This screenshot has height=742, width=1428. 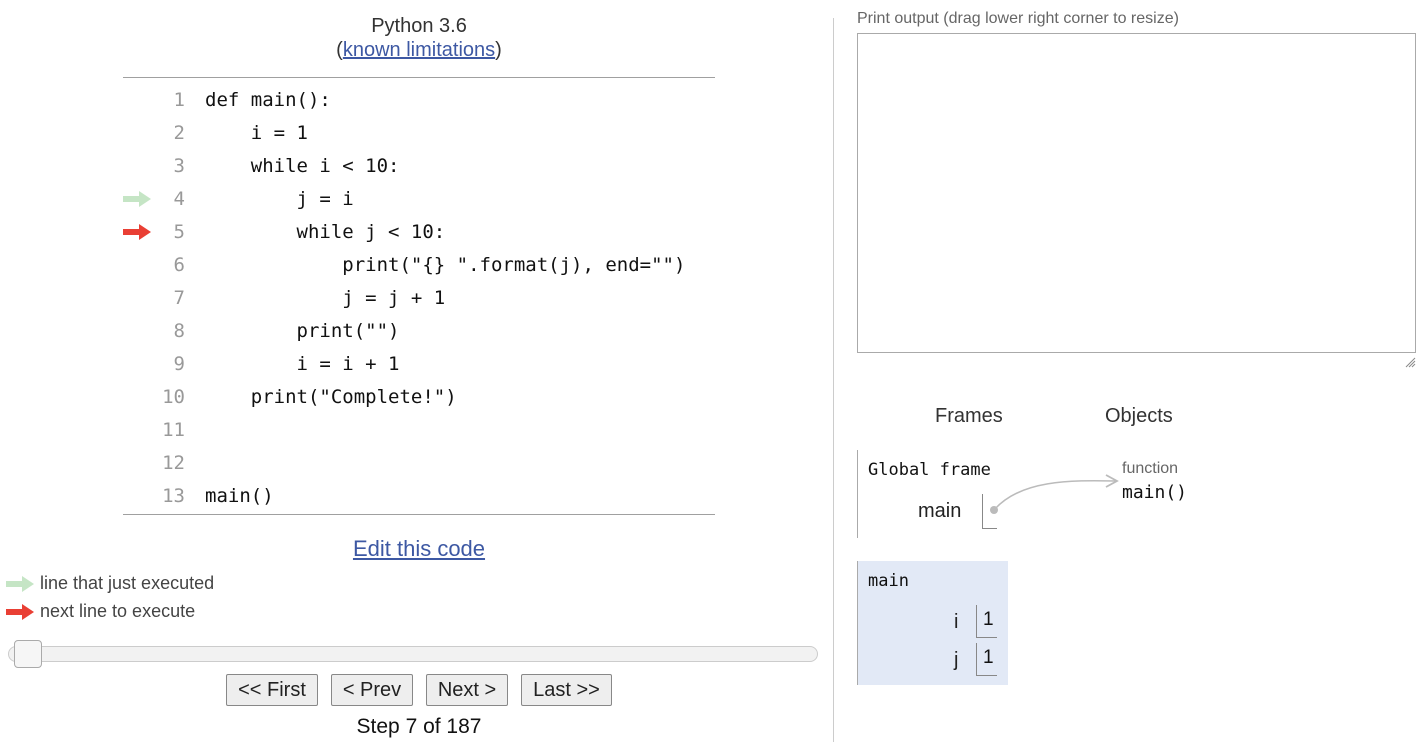 I want to click on main-var-j-value: 1, so click(x=988, y=657).